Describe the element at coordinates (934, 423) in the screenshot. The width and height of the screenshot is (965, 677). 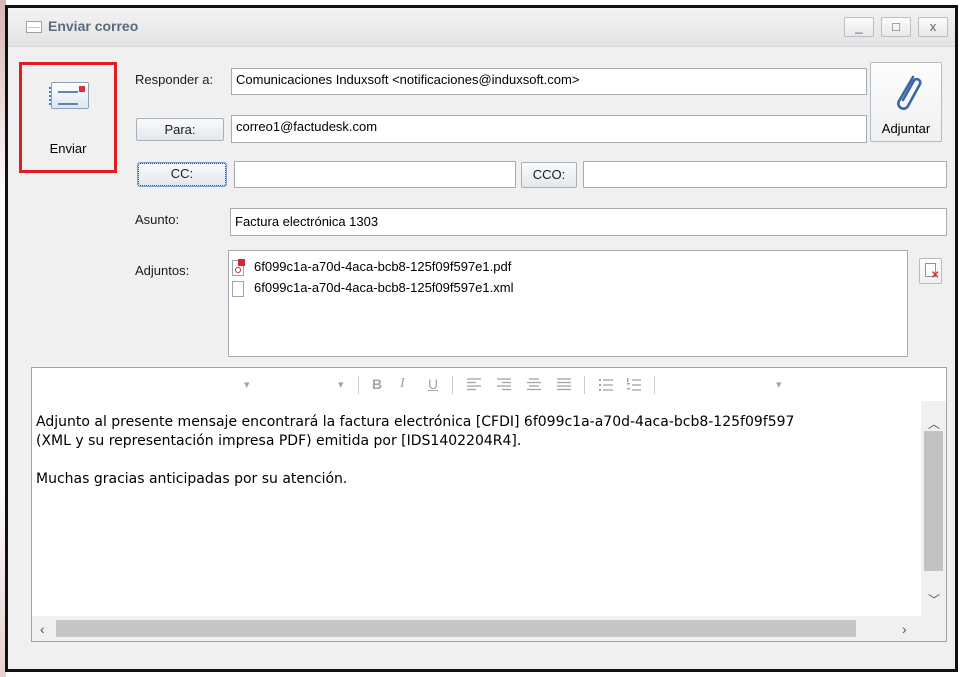
I see `scroll-up-icon: ︿` at that location.